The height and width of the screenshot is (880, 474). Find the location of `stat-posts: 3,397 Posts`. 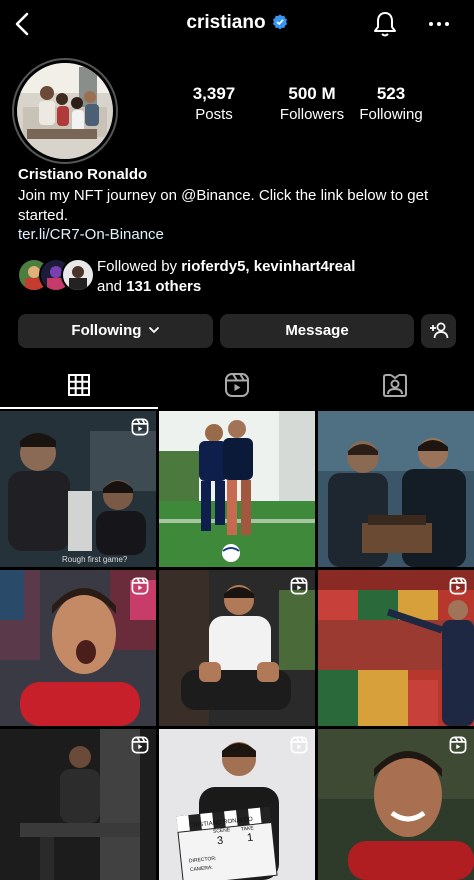

stat-posts: 3,397 Posts is located at coordinates (214, 103).